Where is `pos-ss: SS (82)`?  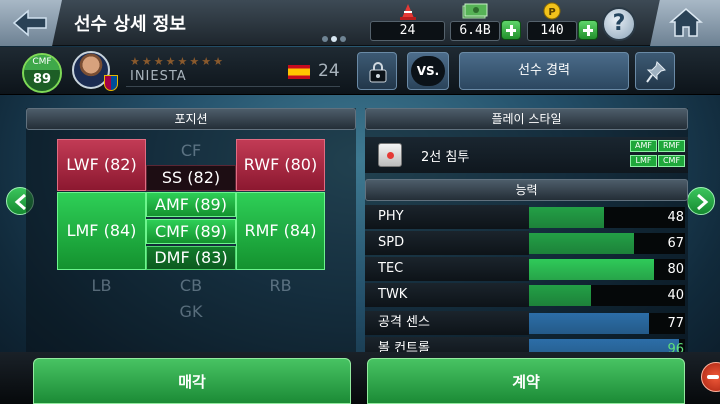
pos-ss: SS (82) is located at coordinates (191, 178).